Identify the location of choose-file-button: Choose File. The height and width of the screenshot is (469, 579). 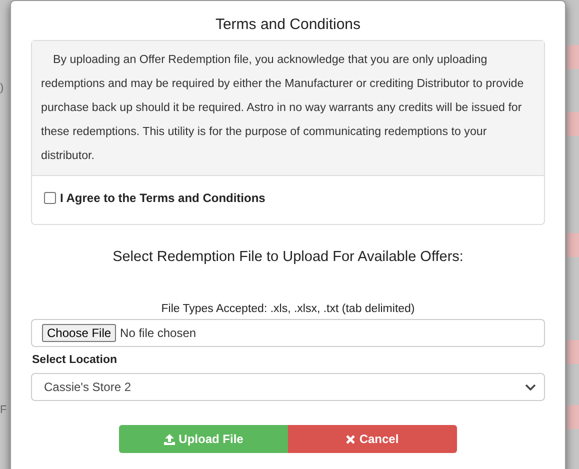
(79, 333).